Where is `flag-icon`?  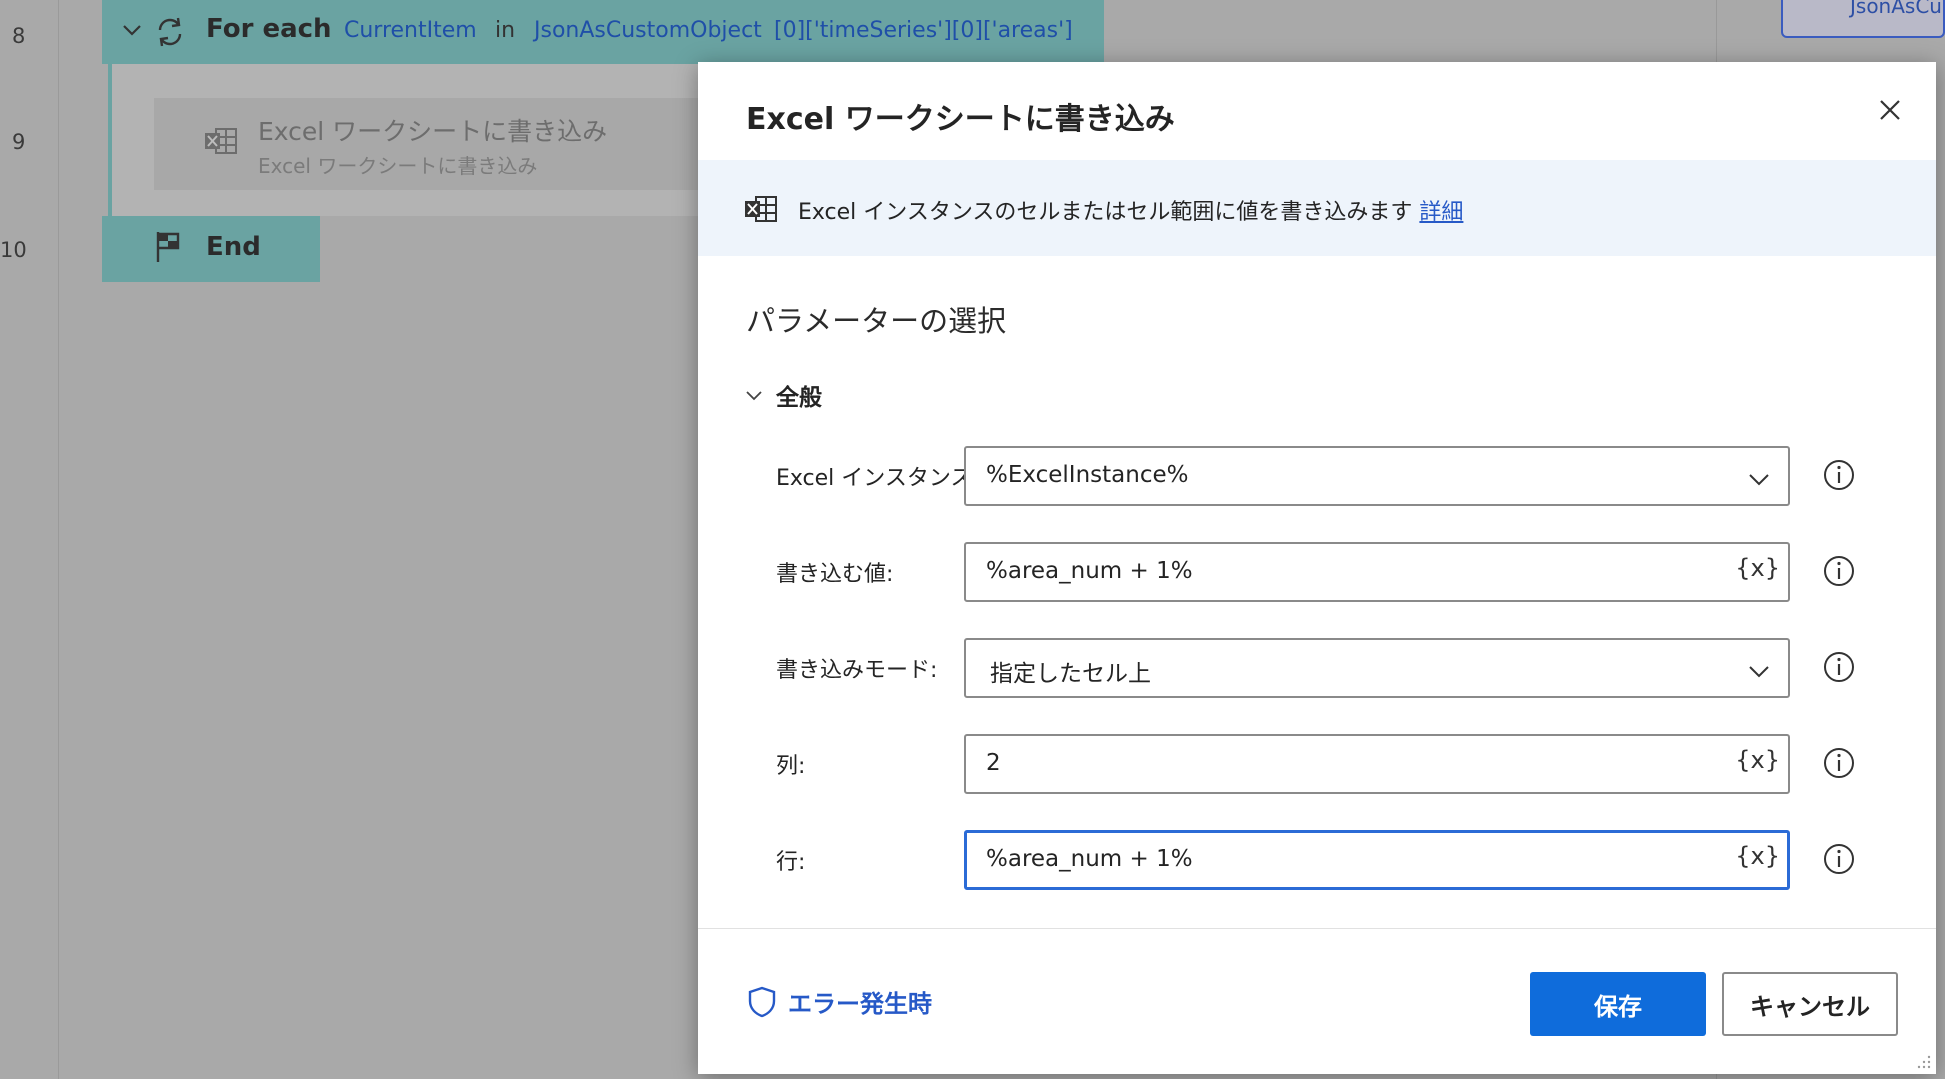
flag-icon is located at coordinates (169, 249).